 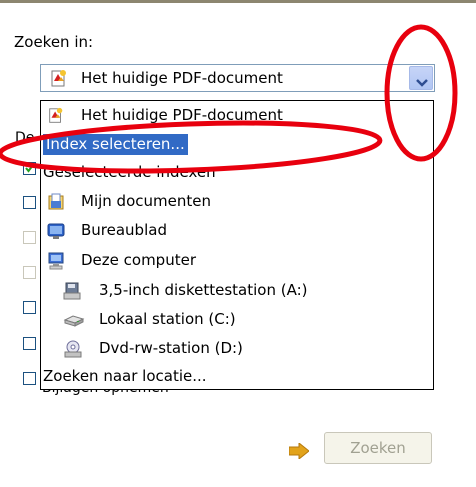 What do you see at coordinates (182, 78) in the screenshot?
I see `select-value: Het huidige PDF-document` at bounding box center [182, 78].